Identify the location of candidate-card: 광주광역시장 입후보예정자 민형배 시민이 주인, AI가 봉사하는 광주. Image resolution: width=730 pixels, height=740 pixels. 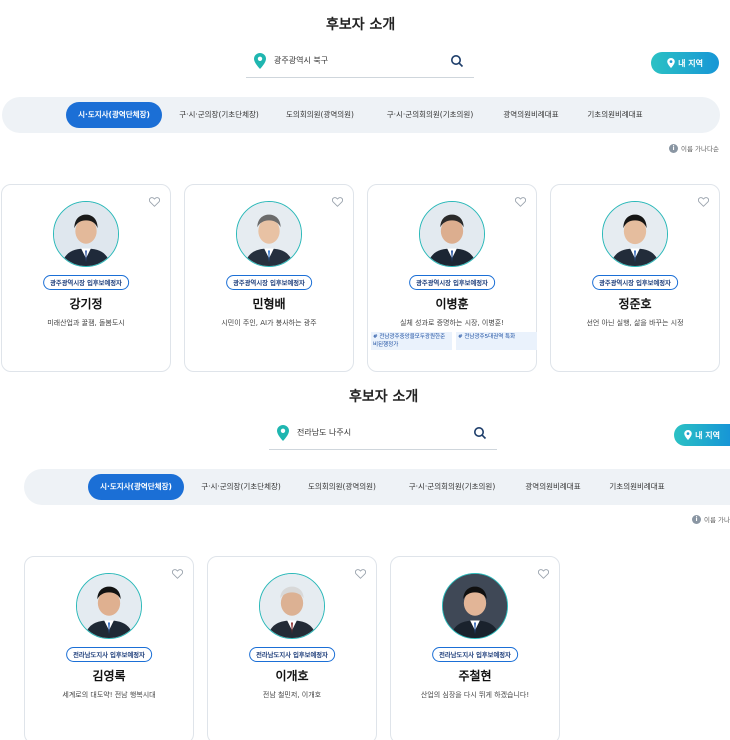
(269, 278).